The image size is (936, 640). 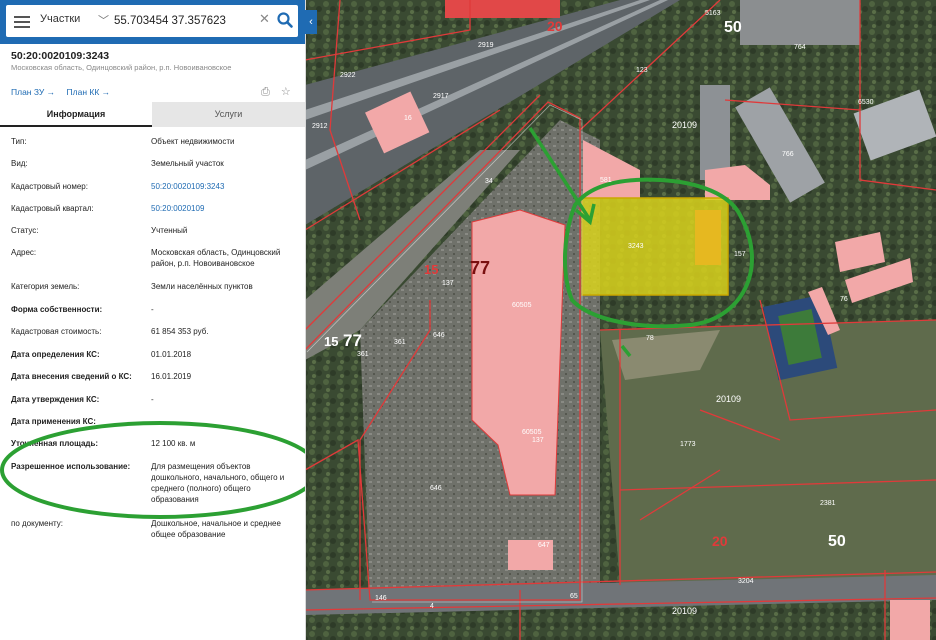 I want to click on row-value: 01.01.2018, so click(x=171, y=354).